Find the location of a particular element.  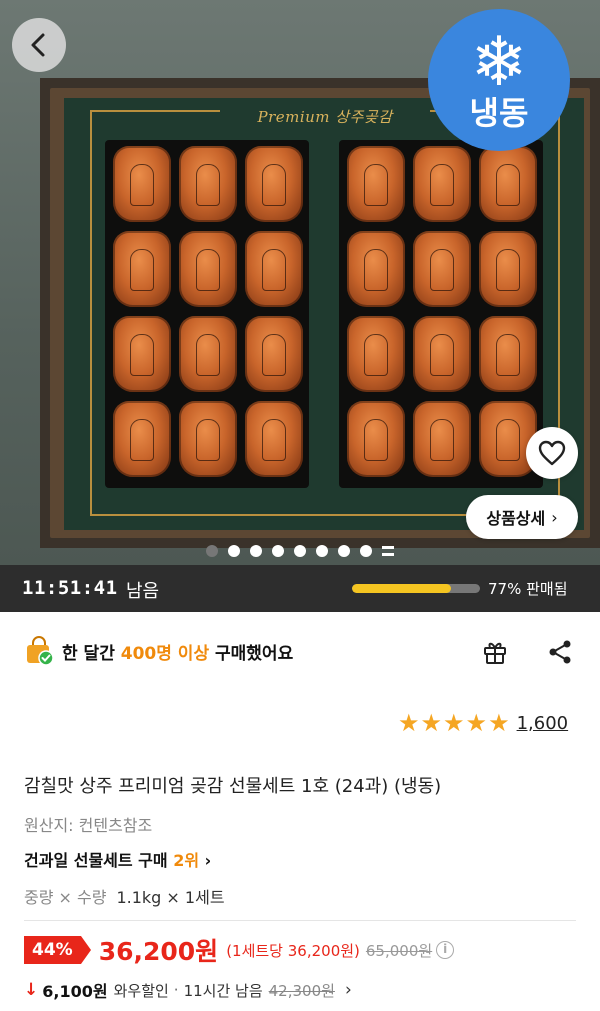

purchase-count-row: 한 달간 400명 이상 구매했어요 is located at coordinates (158, 651).